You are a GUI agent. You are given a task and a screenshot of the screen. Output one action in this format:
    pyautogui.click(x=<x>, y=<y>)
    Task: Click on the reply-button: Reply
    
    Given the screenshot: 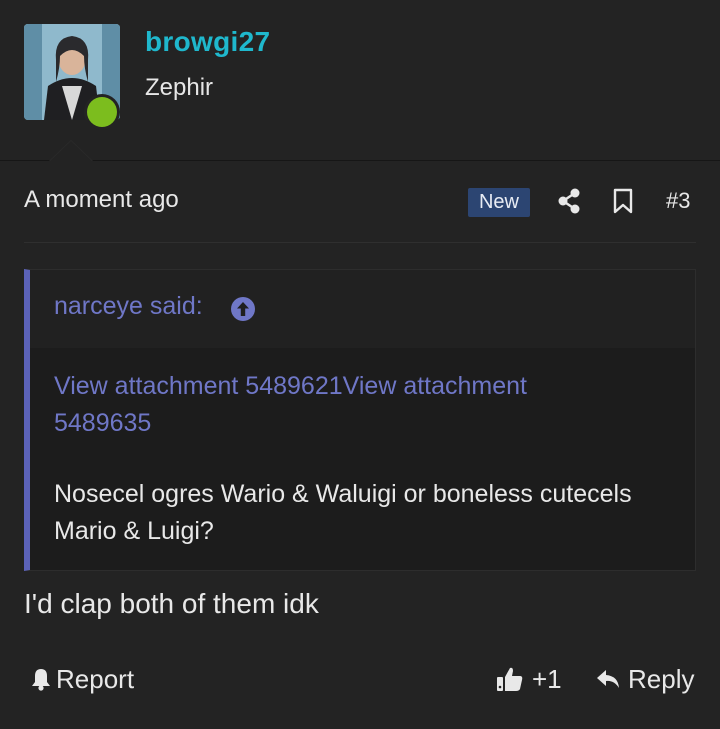 What is the action you would take?
    pyautogui.click(x=645, y=679)
    